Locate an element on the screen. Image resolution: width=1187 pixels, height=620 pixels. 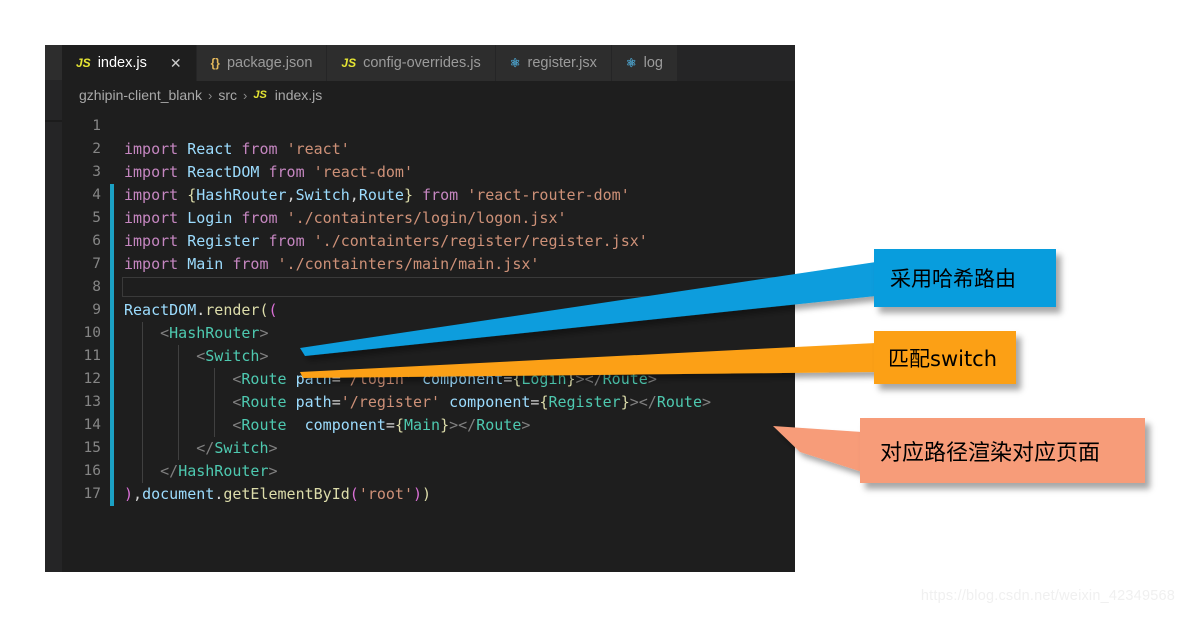
code-line: 10 <HashRouter> is located at coordinates (428, 333).